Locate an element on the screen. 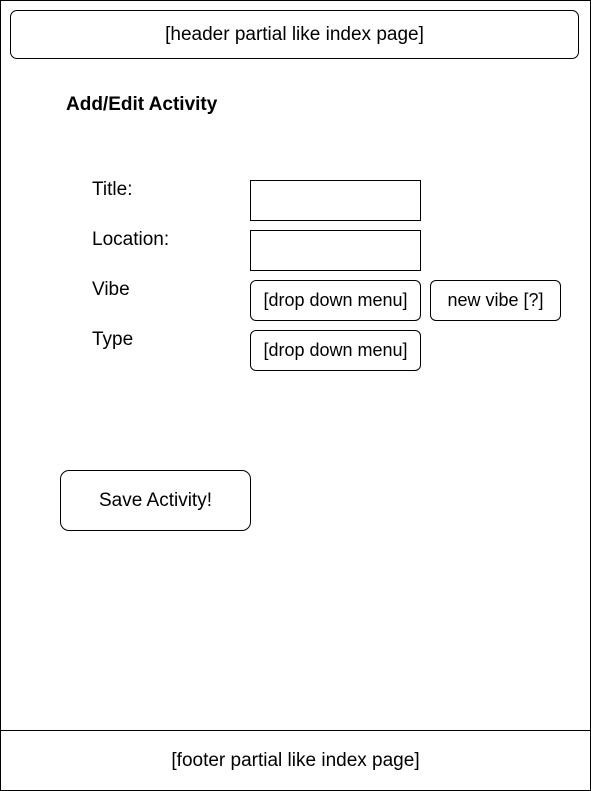 The height and width of the screenshot is (791, 591). new-vibe-button: new vibe [?] is located at coordinates (495, 300).